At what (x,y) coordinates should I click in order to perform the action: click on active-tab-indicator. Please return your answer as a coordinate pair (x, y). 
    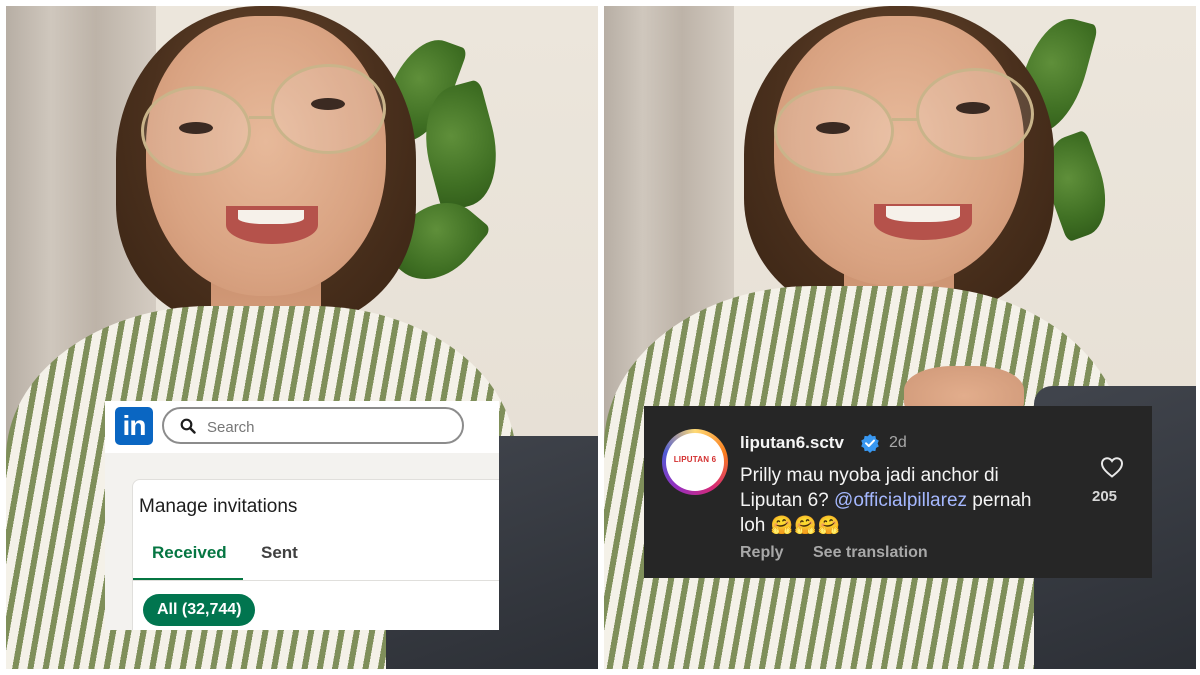
    Looking at the image, I should click on (188, 579).